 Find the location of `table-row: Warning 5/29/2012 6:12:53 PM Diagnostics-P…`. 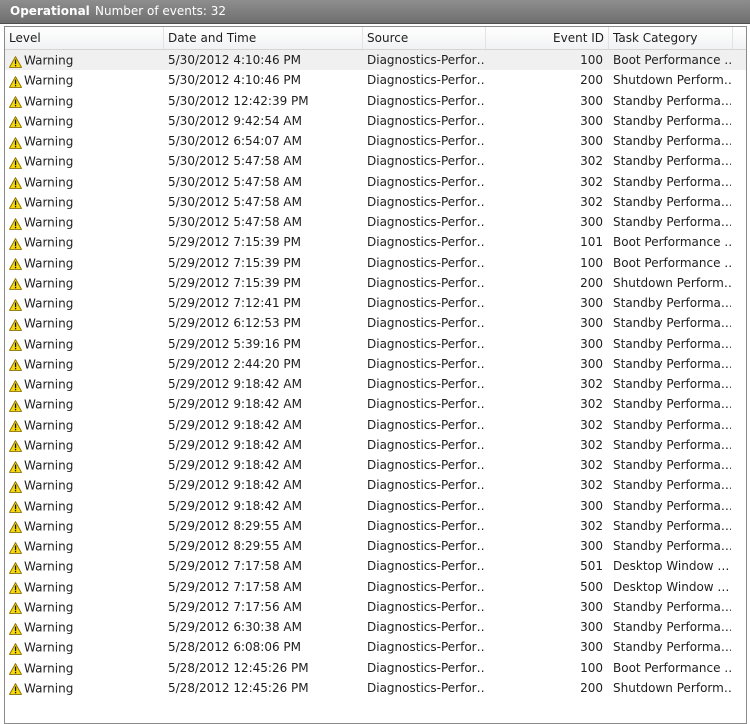

table-row: Warning 5/29/2012 6:12:53 PM Diagnostics-P… is located at coordinates (375, 323).